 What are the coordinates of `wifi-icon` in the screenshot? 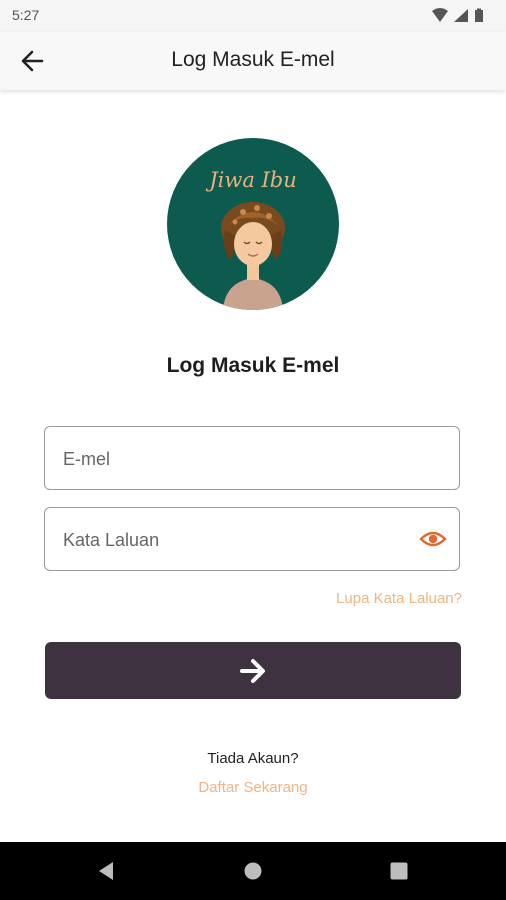 It's located at (440, 15).